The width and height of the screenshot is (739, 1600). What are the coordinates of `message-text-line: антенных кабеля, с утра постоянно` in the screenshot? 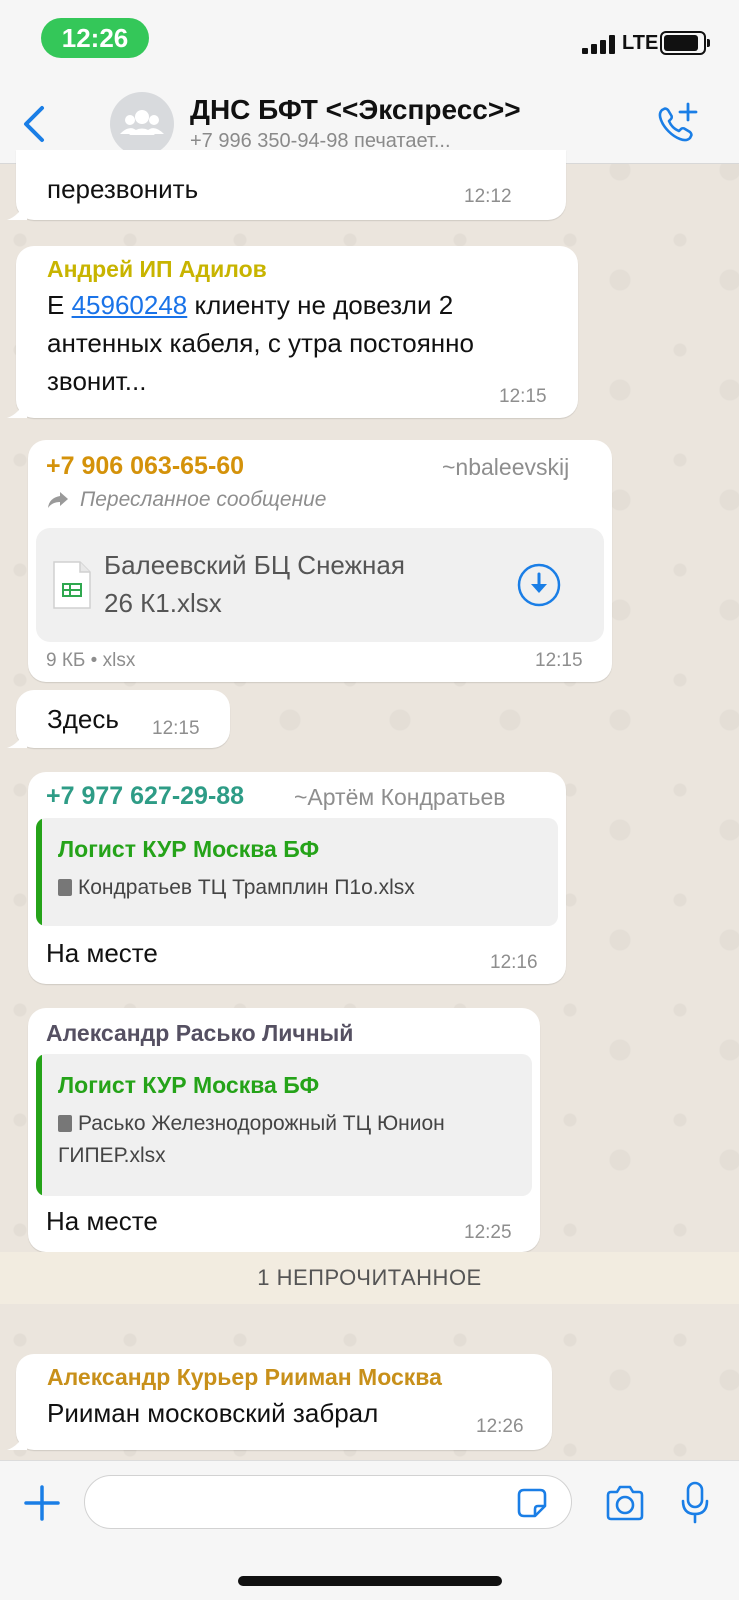 It's located at (260, 343).